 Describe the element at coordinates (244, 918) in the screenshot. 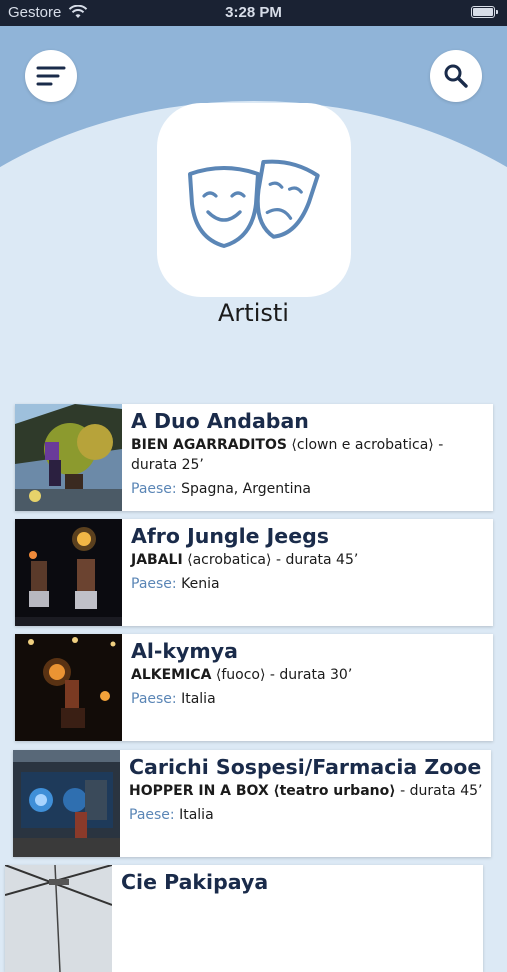

I see `artist-card: Cie Pakipaya` at that location.